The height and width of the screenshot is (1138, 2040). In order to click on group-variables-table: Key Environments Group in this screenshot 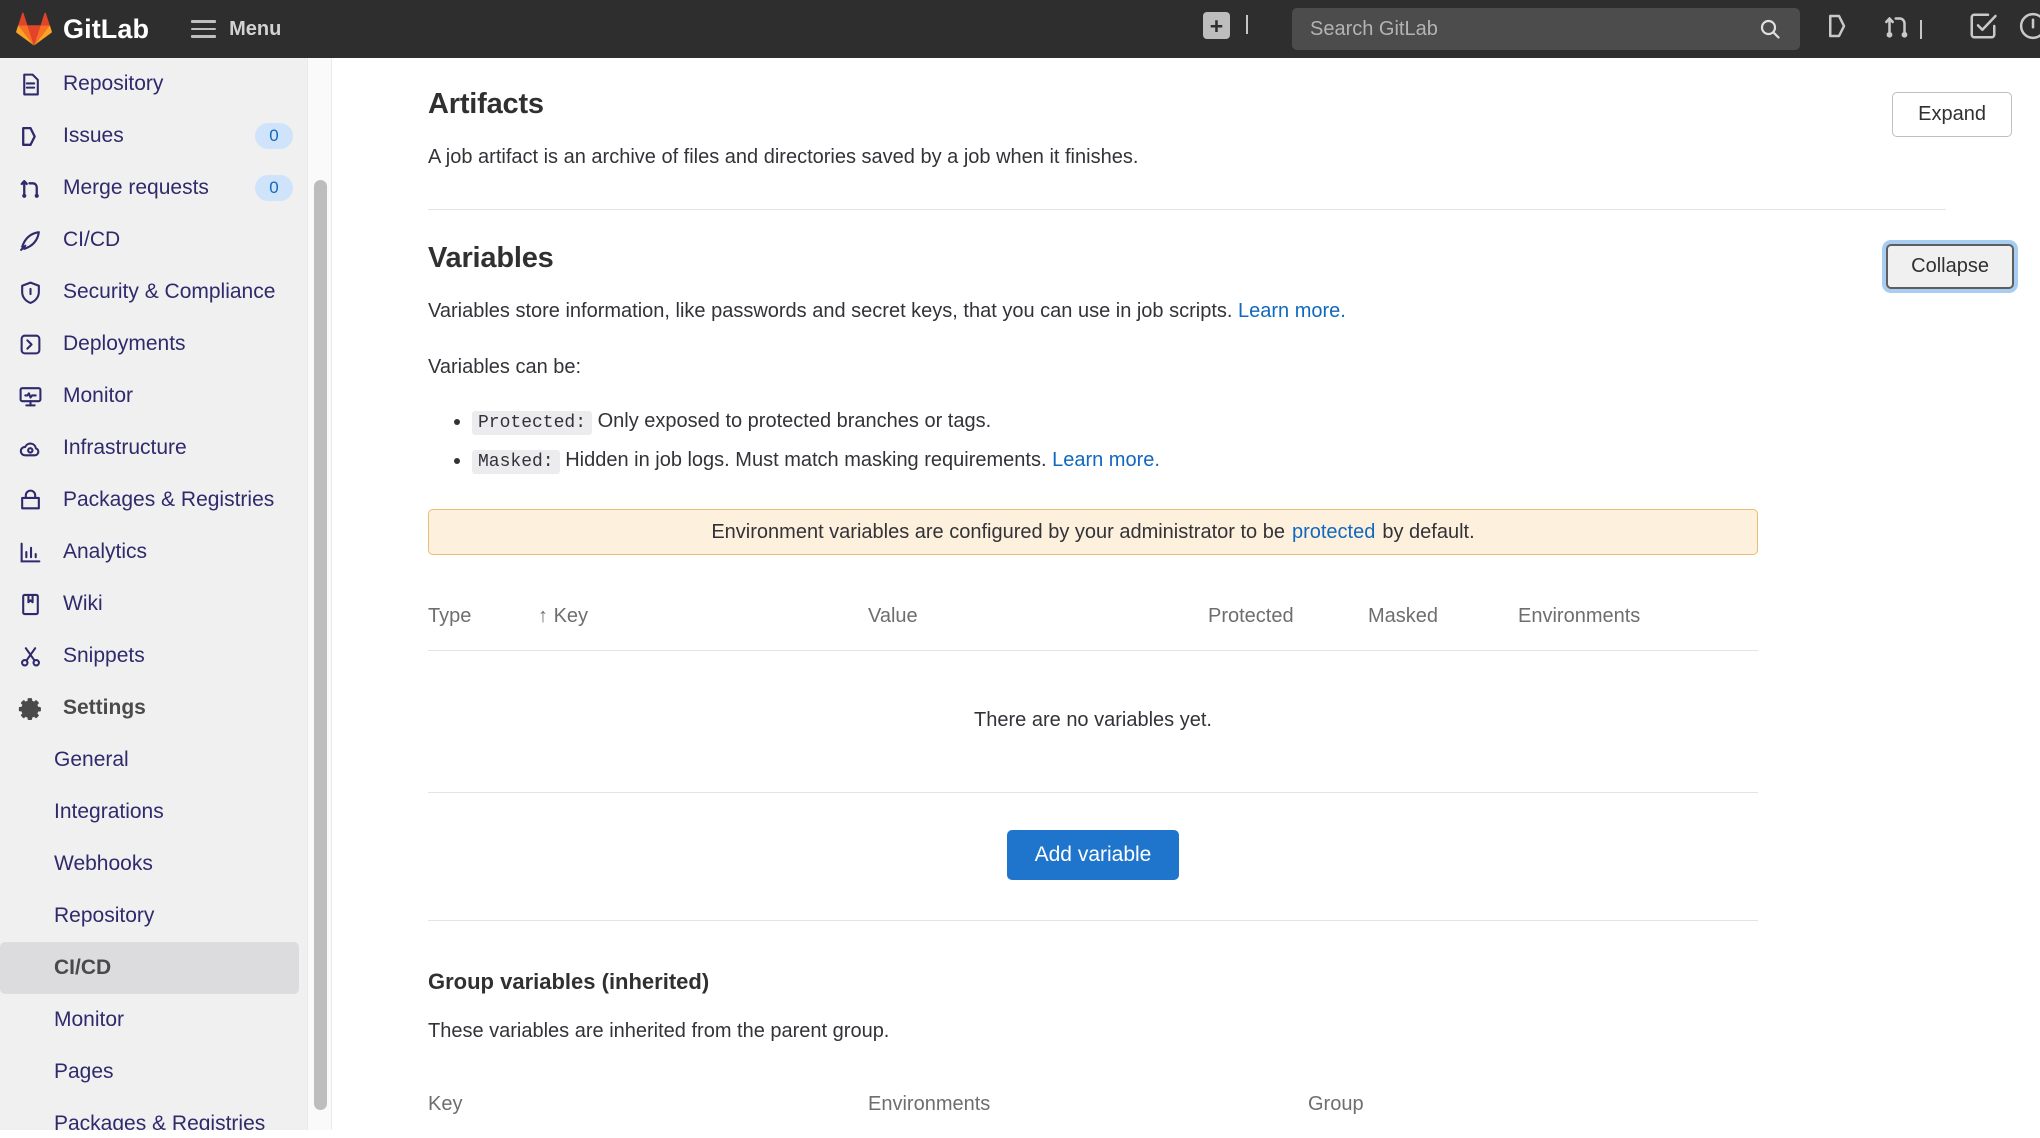, I will do `click(1093, 1115)`.